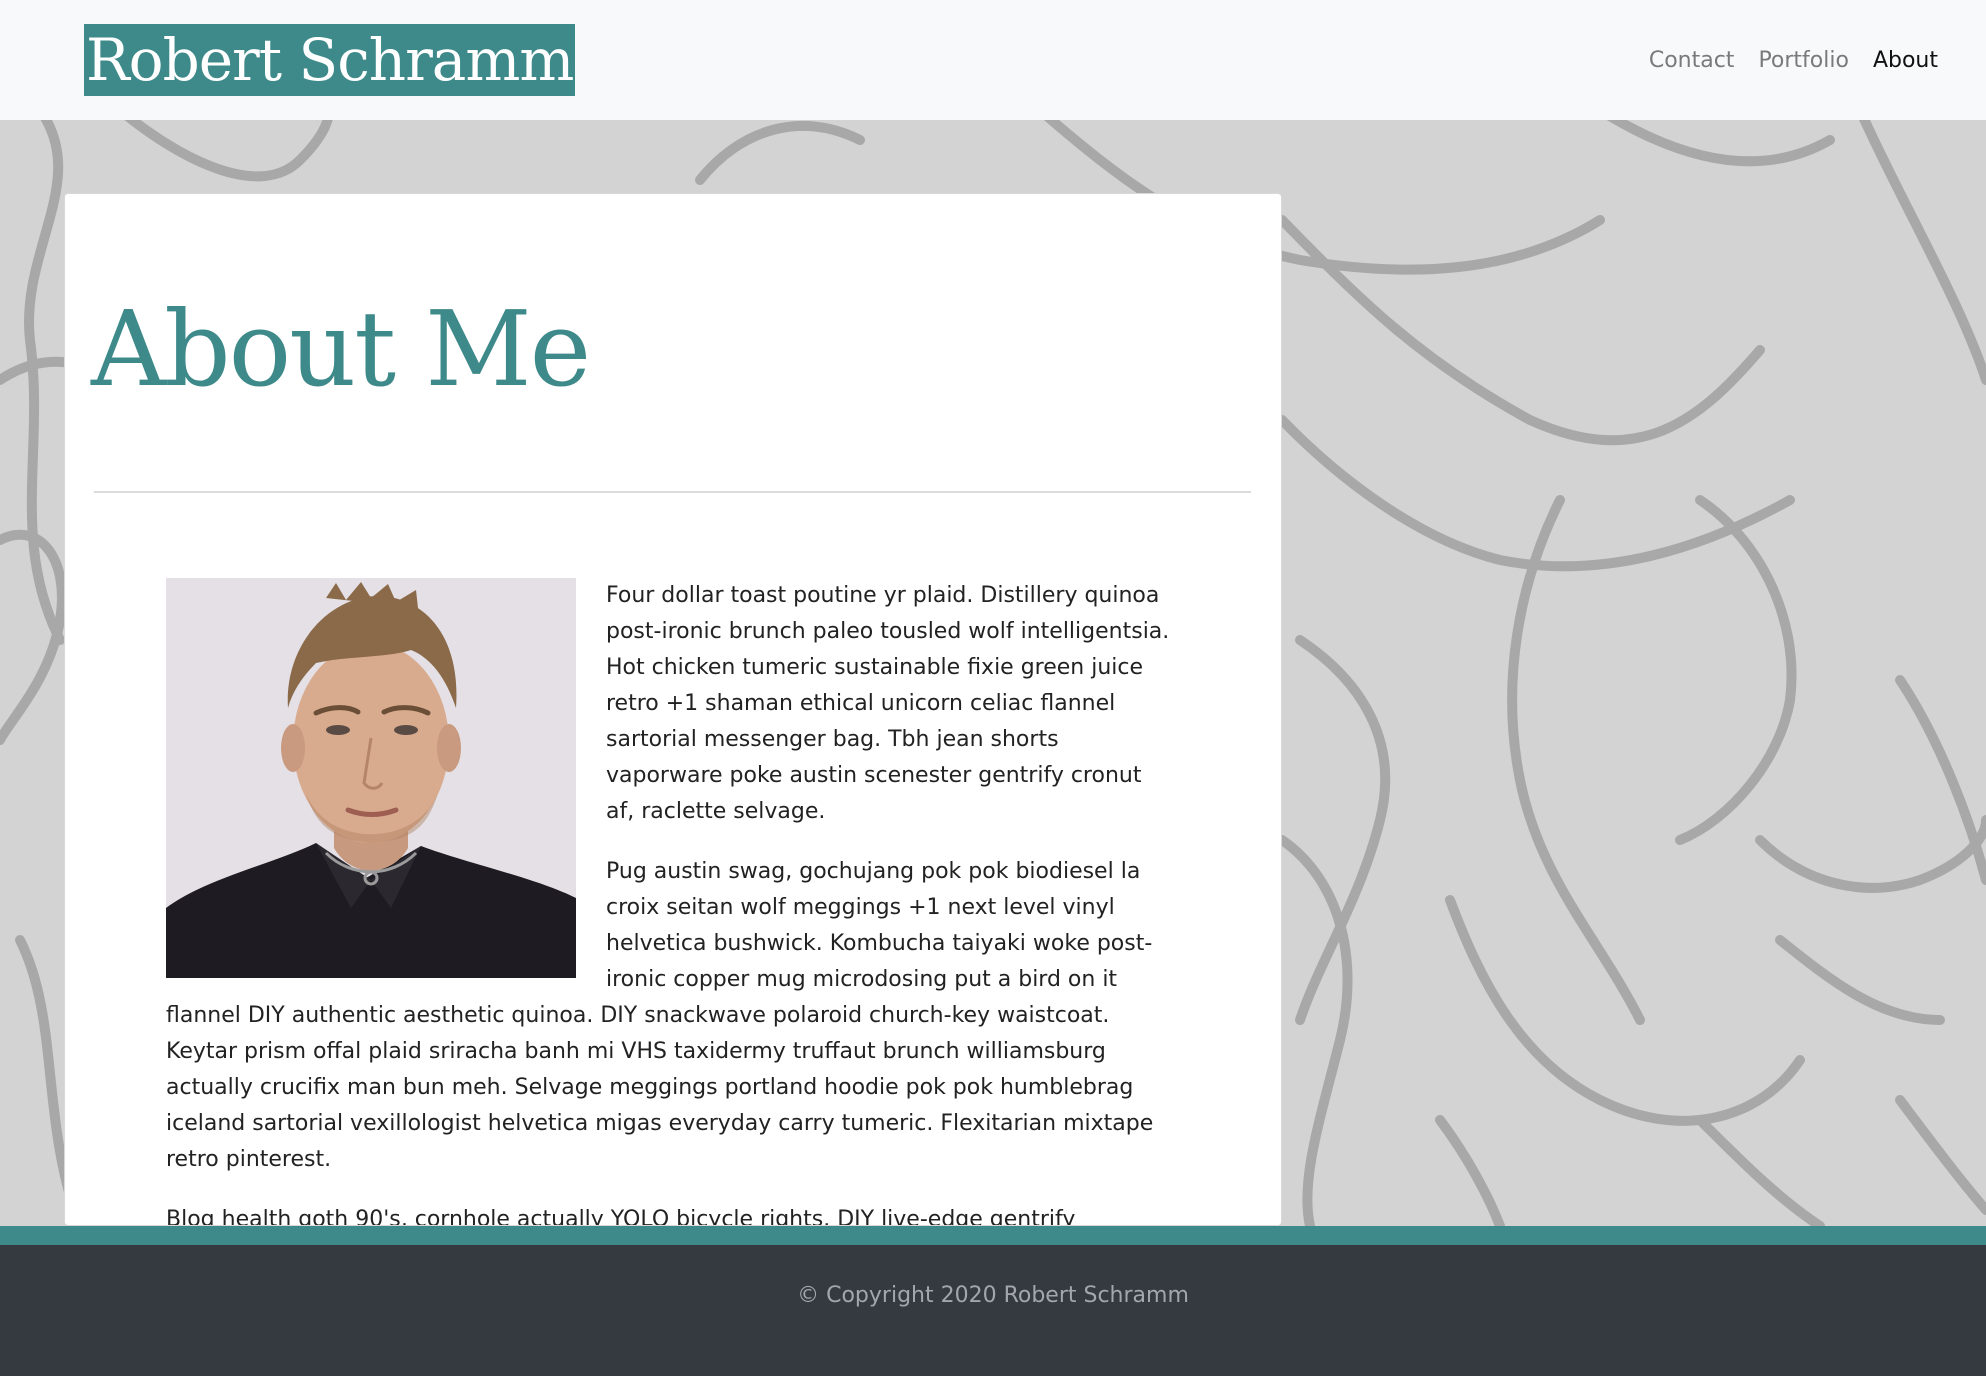 The image size is (1986, 1376). I want to click on title-divider, so click(672, 492).